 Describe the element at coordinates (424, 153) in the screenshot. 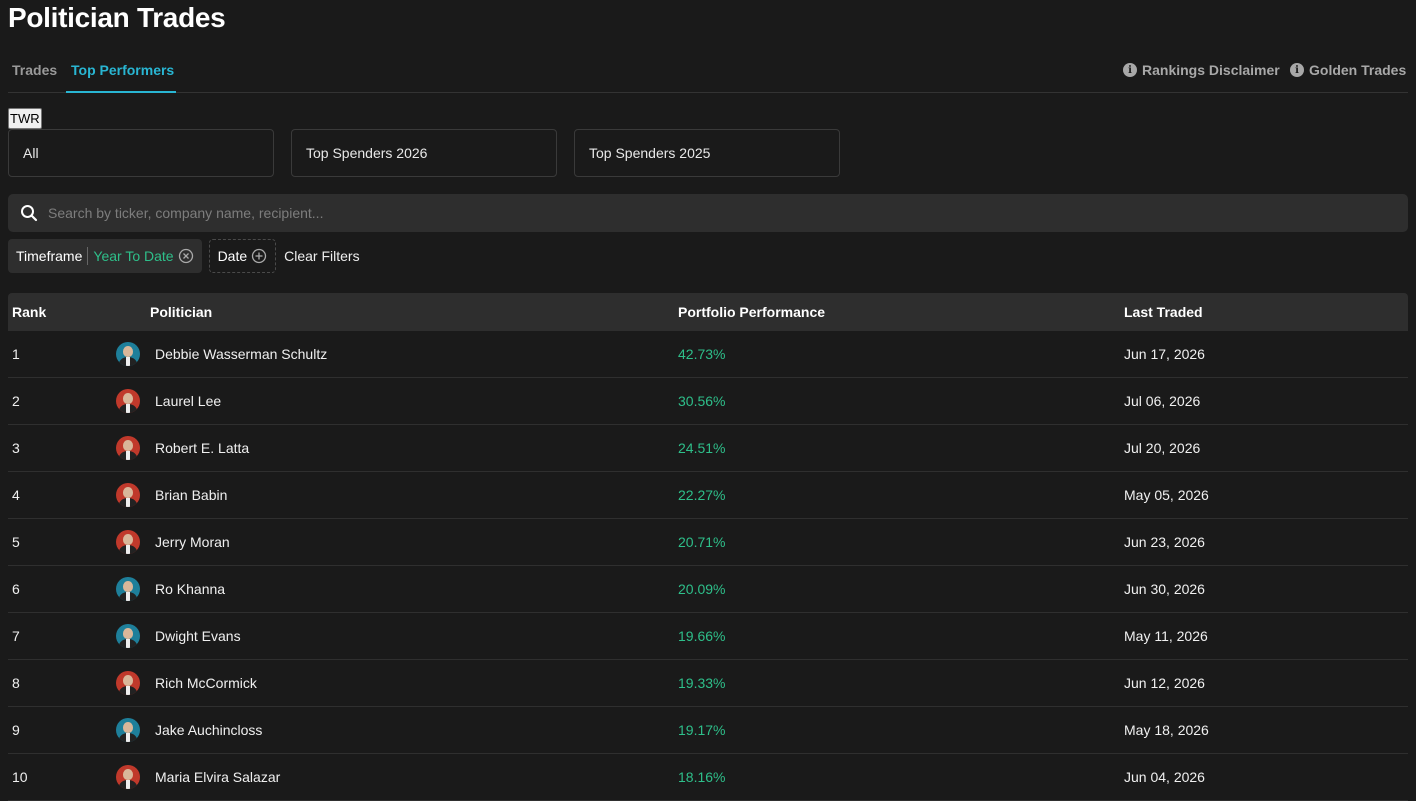

I see `card-top-spenders-2026: Top Spenders 2026` at that location.